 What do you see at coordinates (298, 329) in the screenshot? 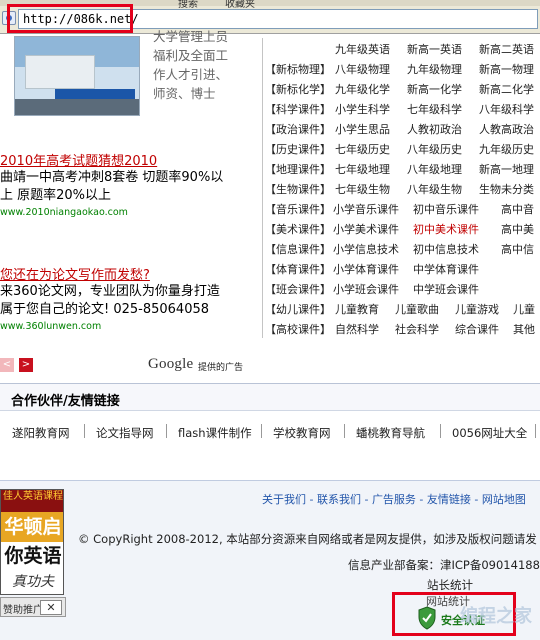
I see `category-label: 【高校课件】` at bounding box center [298, 329].